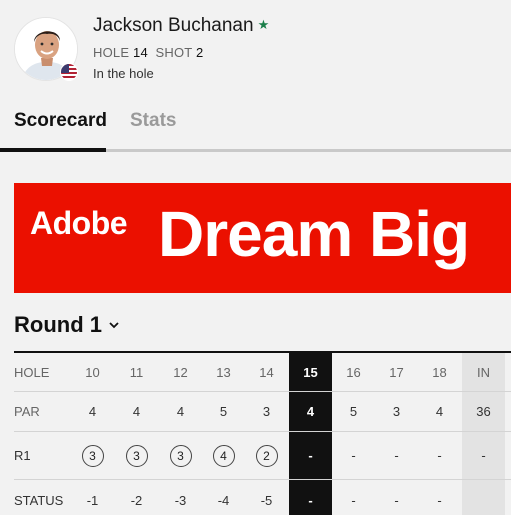 Image resolution: width=511 pixels, height=515 pixels. What do you see at coordinates (114, 325) in the screenshot?
I see `chevron-down-icon` at bounding box center [114, 325].